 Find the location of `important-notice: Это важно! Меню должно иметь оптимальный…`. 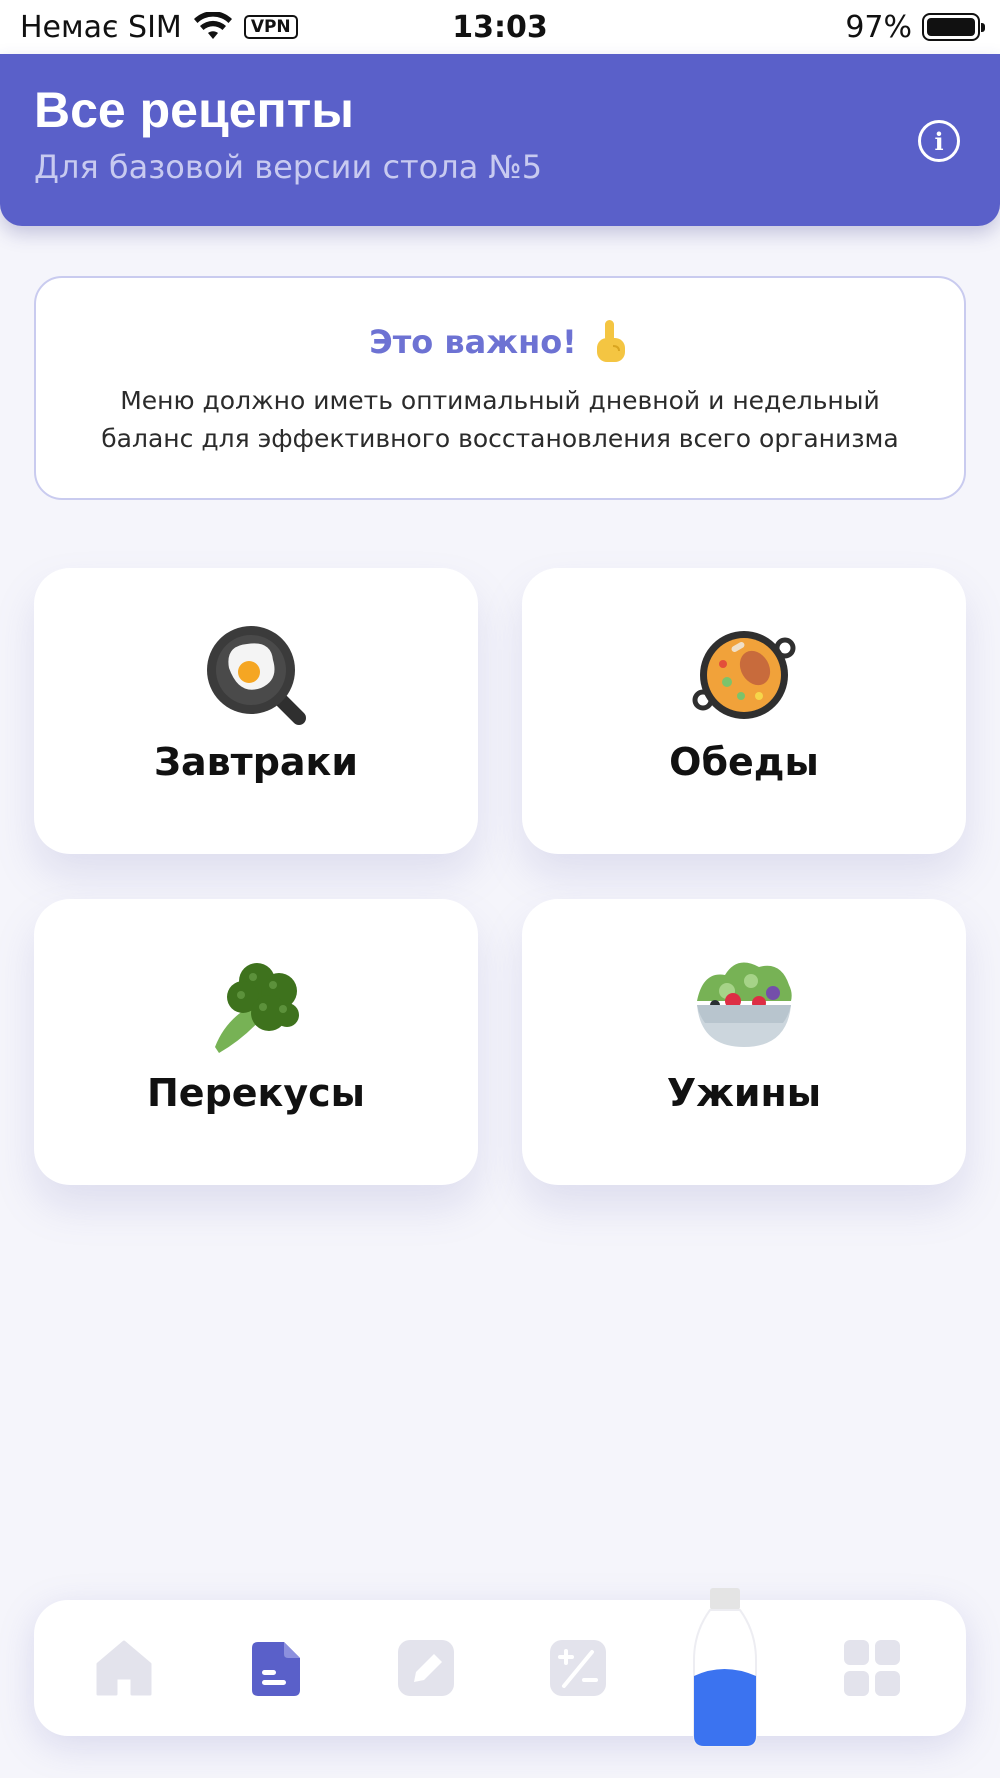

important-notice: Это важно! Меню должно иметь оптимальный… is located at coordinates (500, 388).